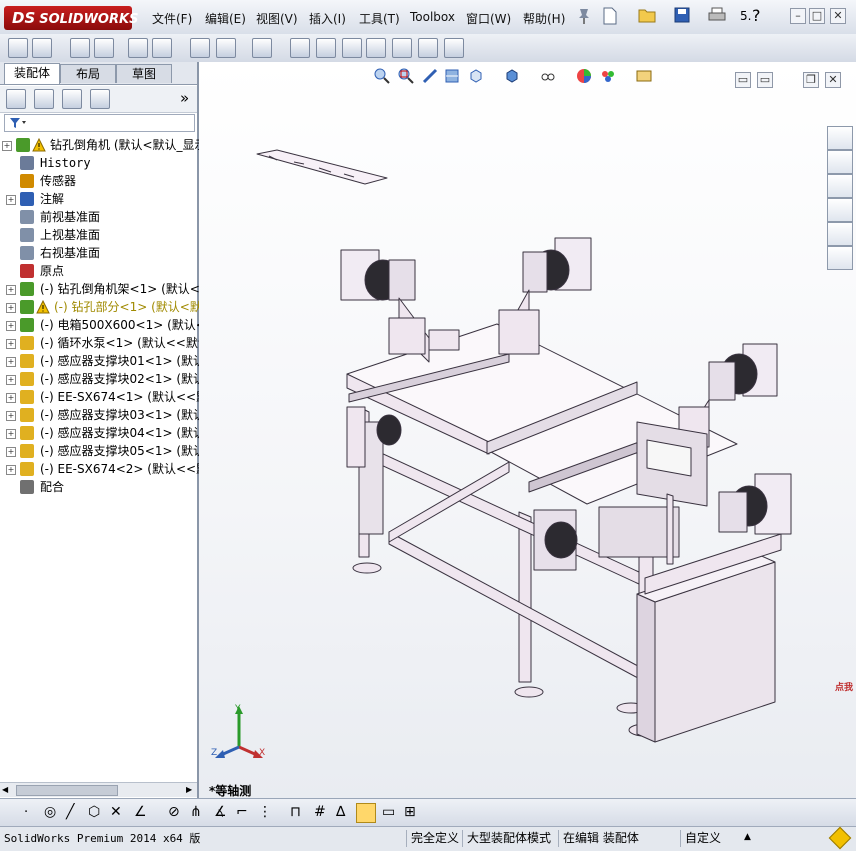  I want to click on bill-of-materials-icon, so click(326, 48).